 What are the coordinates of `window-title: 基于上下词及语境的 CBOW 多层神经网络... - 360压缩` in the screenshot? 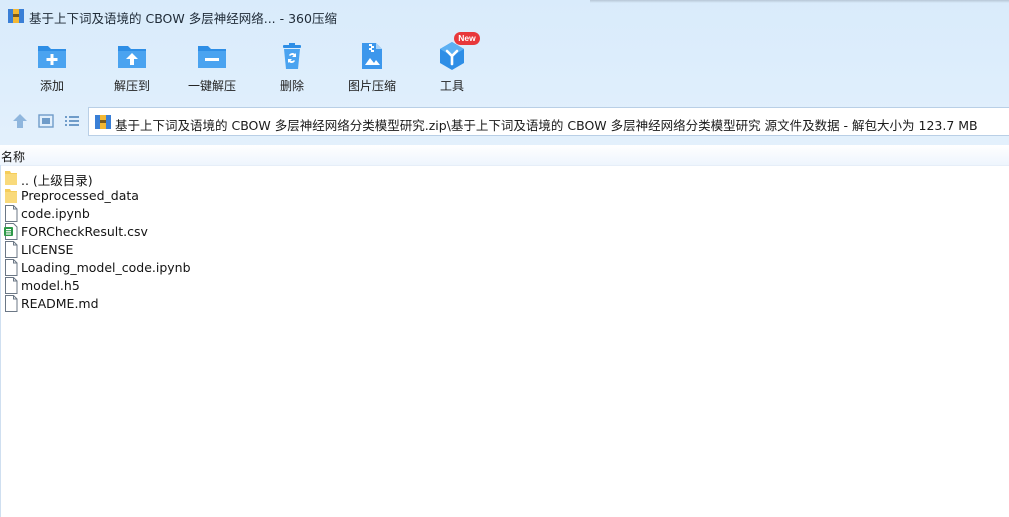 It's located at (183, 18).